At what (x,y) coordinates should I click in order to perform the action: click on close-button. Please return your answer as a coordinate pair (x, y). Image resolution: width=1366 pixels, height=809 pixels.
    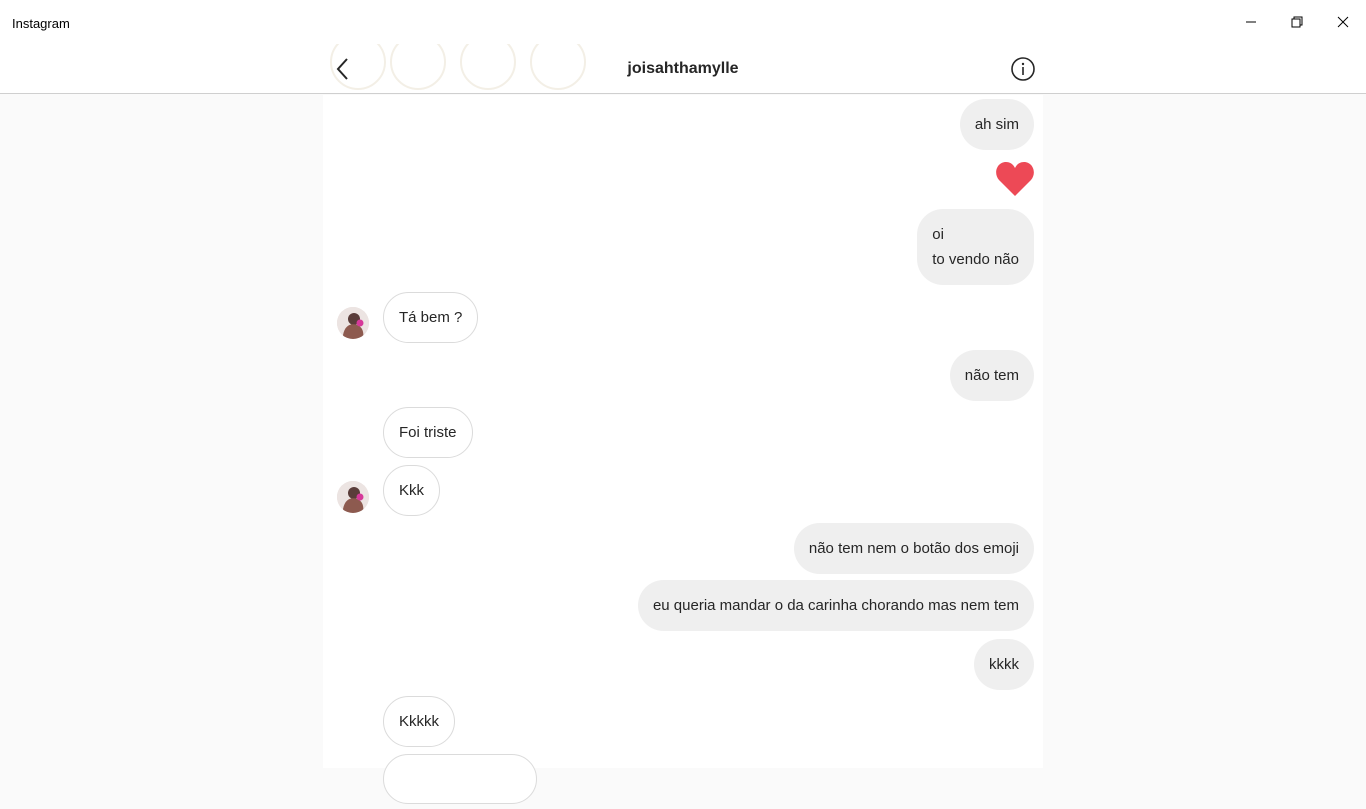
    Looking at the image, I should click on (1343, 22).